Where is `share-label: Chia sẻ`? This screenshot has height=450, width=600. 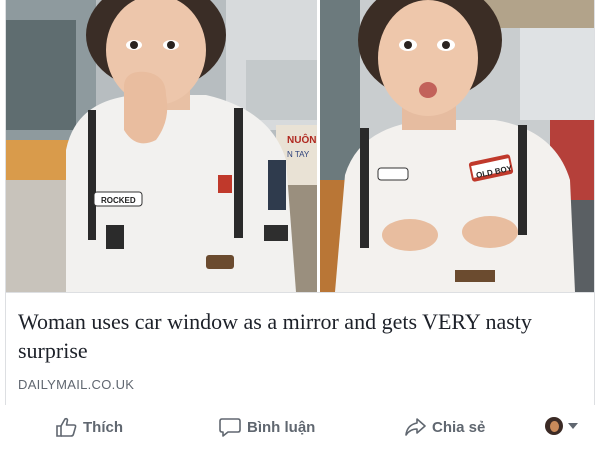
share-label: Chia sẻ is located at coordinates (459, 427).